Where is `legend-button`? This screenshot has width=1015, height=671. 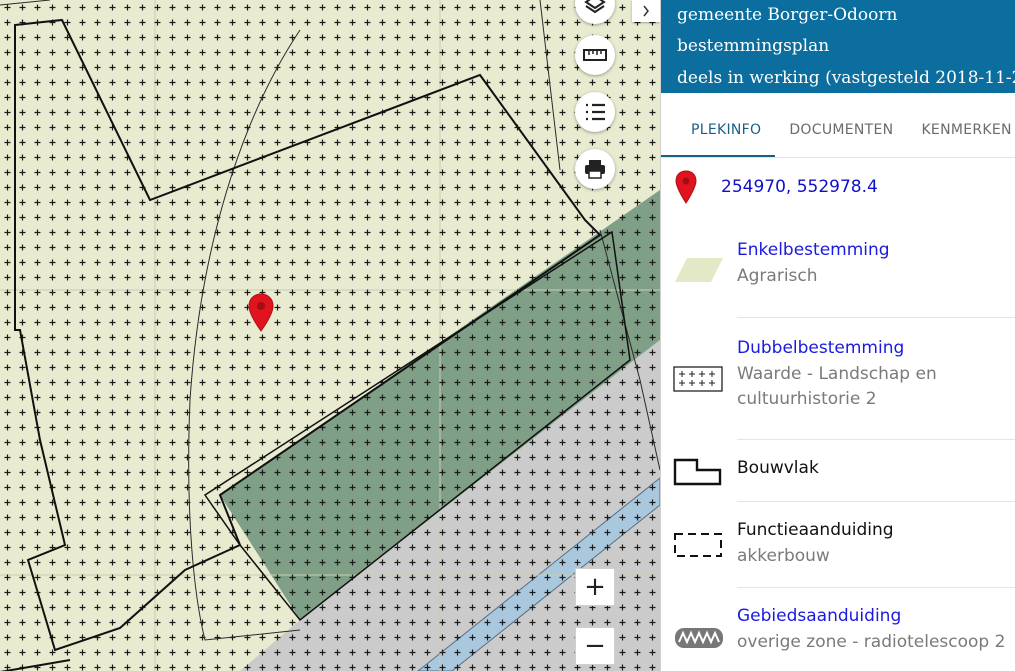
legend-button is located at coordinates (595, 112).